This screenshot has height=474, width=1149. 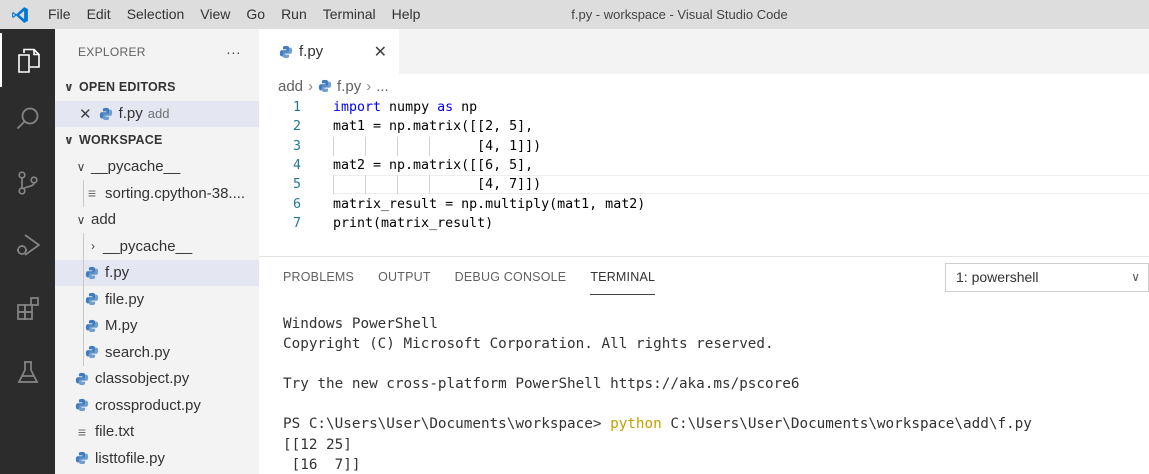 What do you see at coordinates (142, 379) in the screenshot?
I see `file-label: classobject.py` at bounding box center [142, 379].